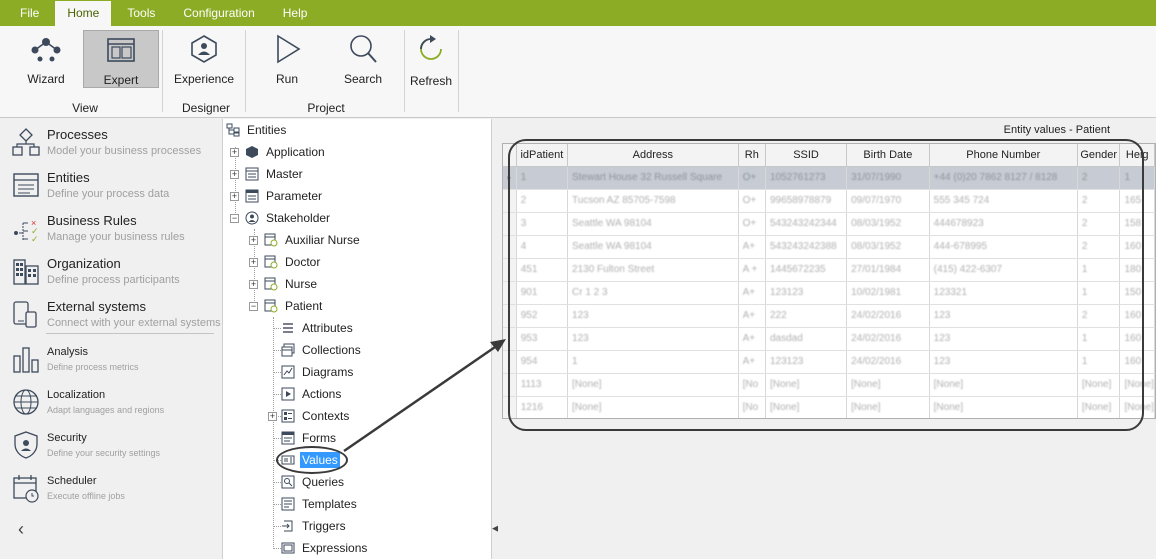 This screenshot has height=559, width=1156. Describe the element at coordinates (806, 362) in the screenshot. I see `table-cell: 123123` at that location.